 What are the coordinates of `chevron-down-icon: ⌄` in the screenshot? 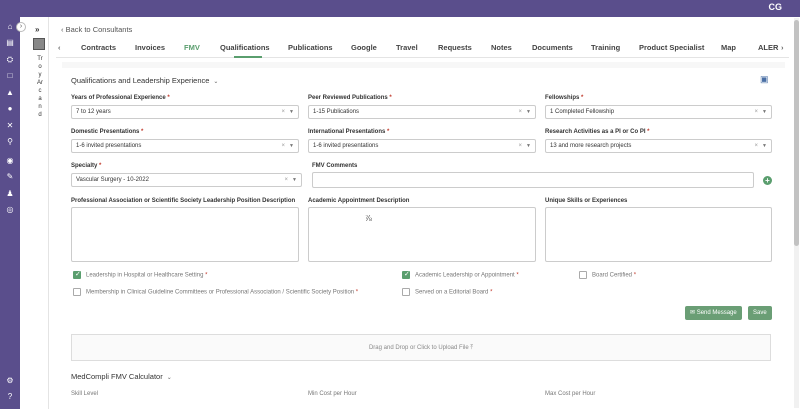 It's located at (216, 82).